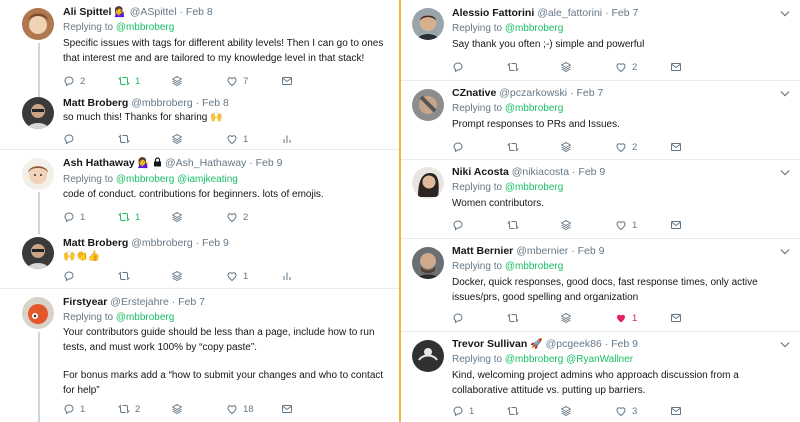  I want to click on like-button: 3, so click(626, 411).